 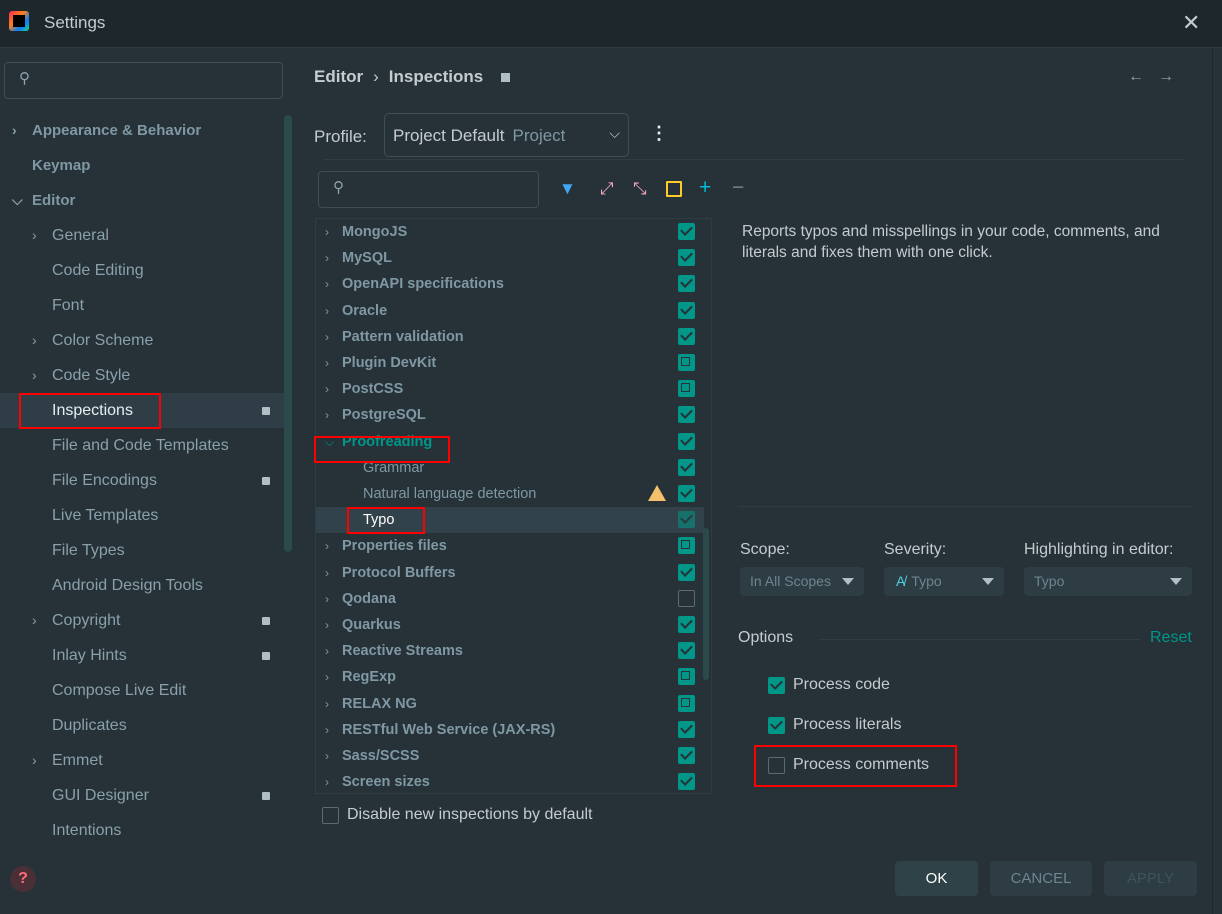 What do you see at coordinates (142, 375) in the screenshot?
I see `sidebar-item-code-style: › Code Style` at bounding box center [142, 375].